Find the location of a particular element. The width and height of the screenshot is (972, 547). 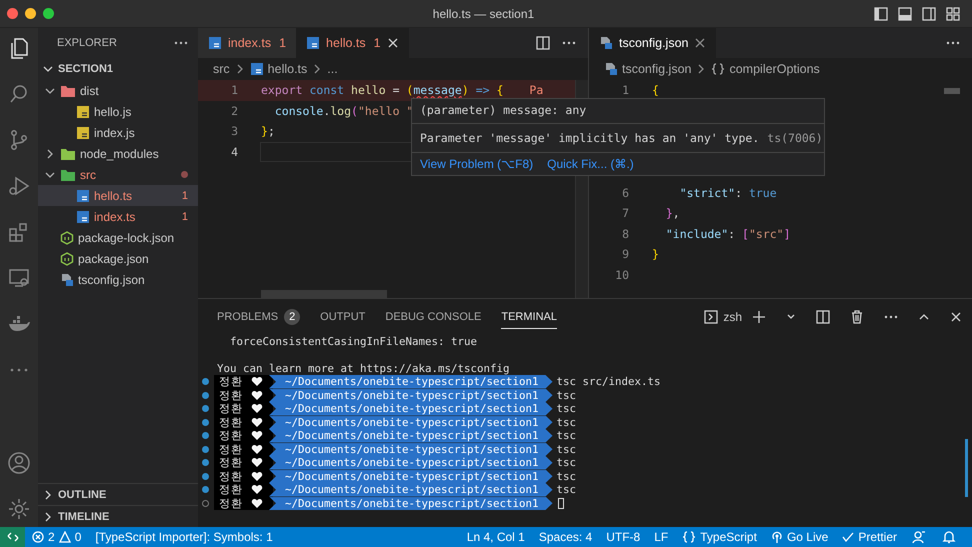

terminal-scrollbar is located at coordinates (966, 468).